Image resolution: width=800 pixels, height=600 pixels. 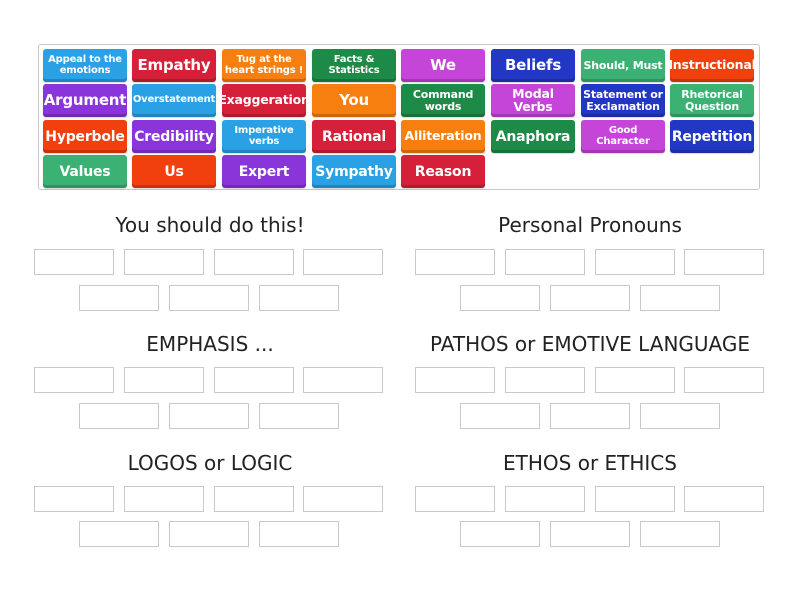 I want to click on tile-appeal-to-the-emotions: Appeal to the emotions, so click(x=85, y=65).